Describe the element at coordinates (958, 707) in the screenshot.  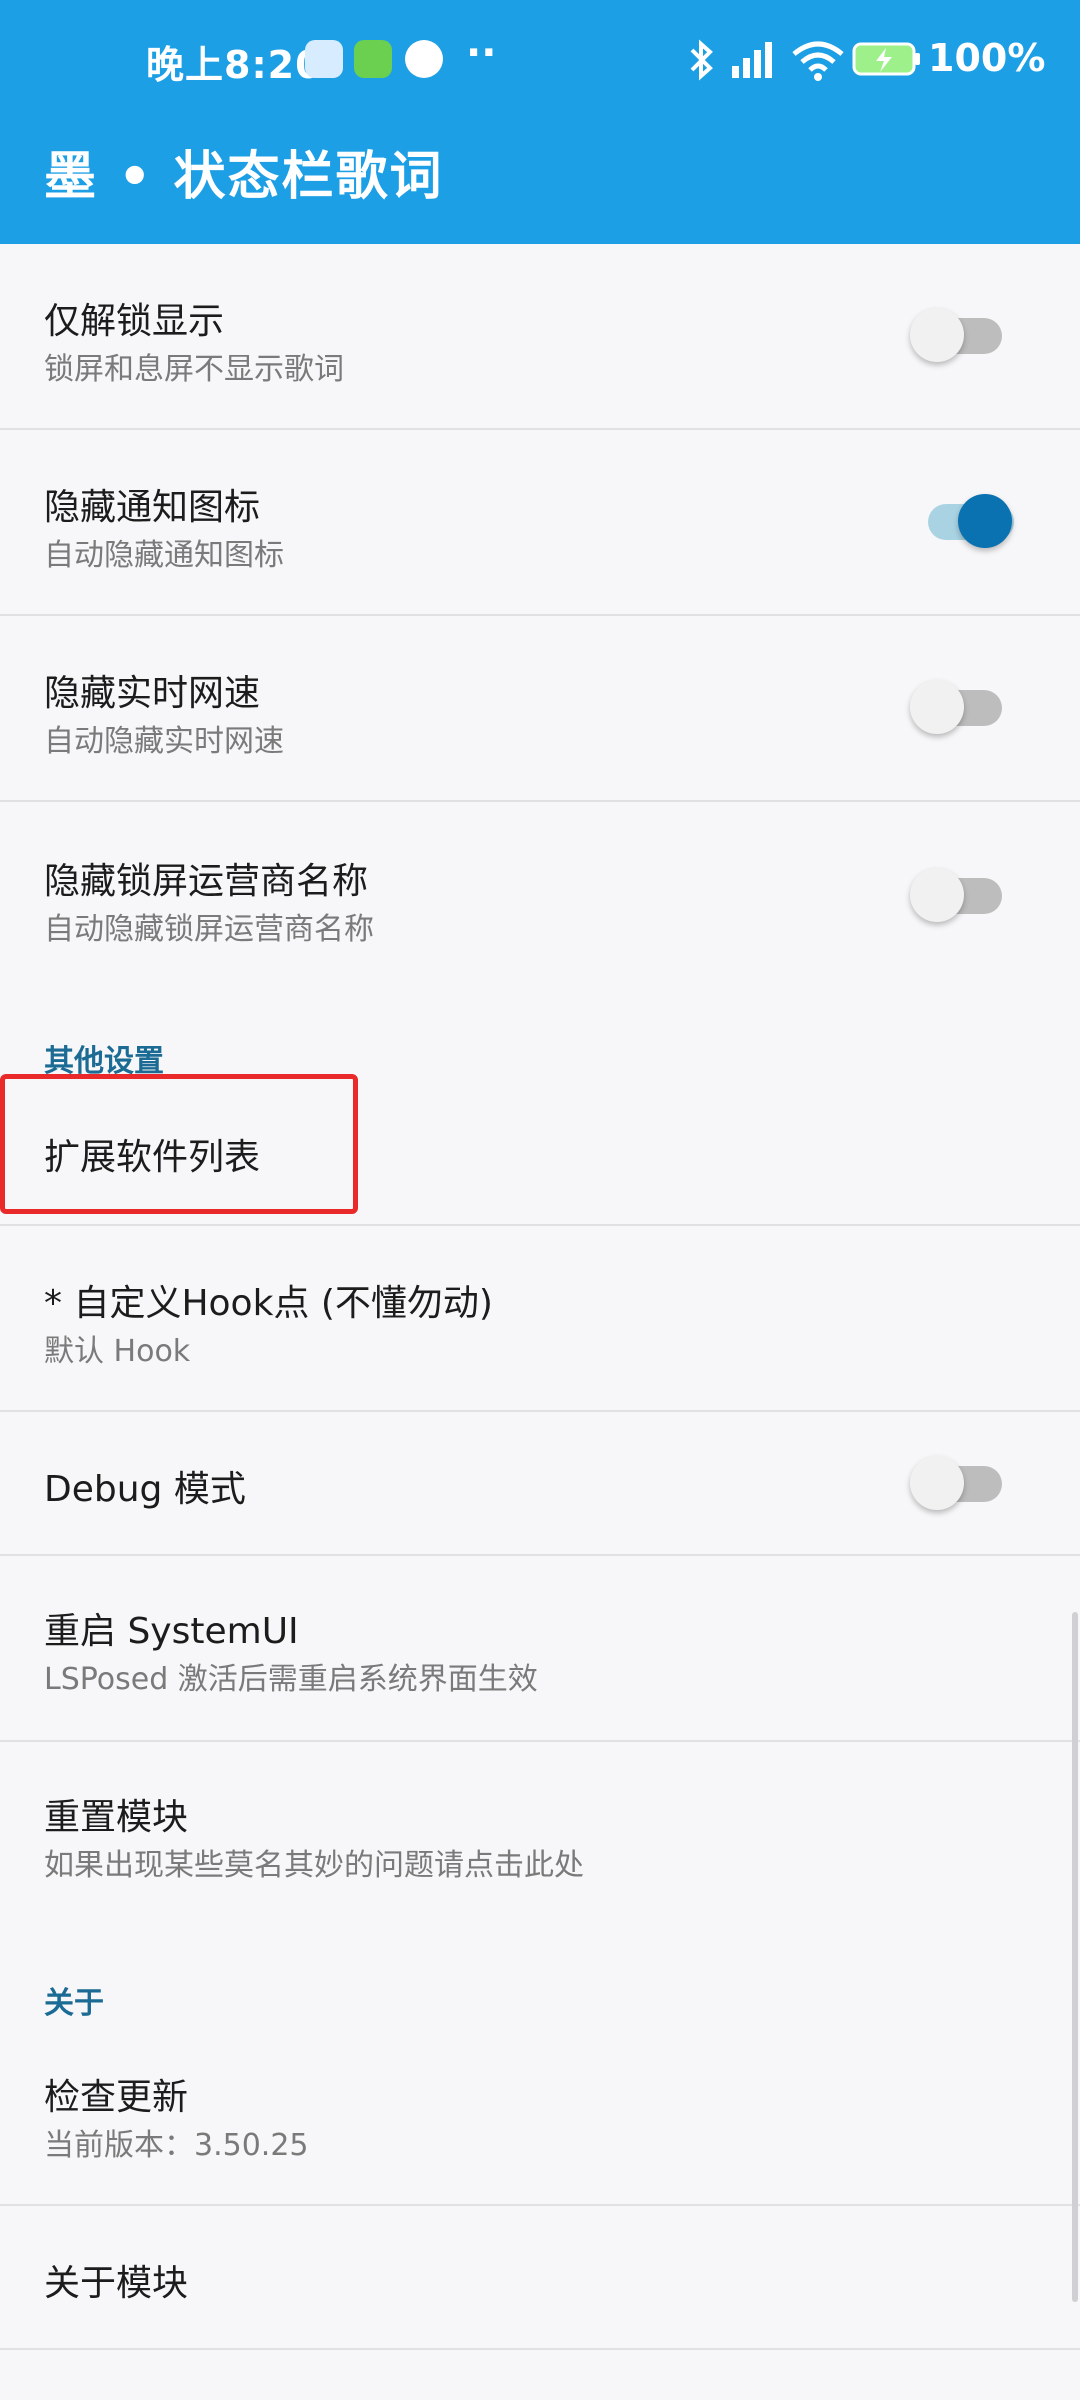
I see `hide-network-speed-switch` at that location.